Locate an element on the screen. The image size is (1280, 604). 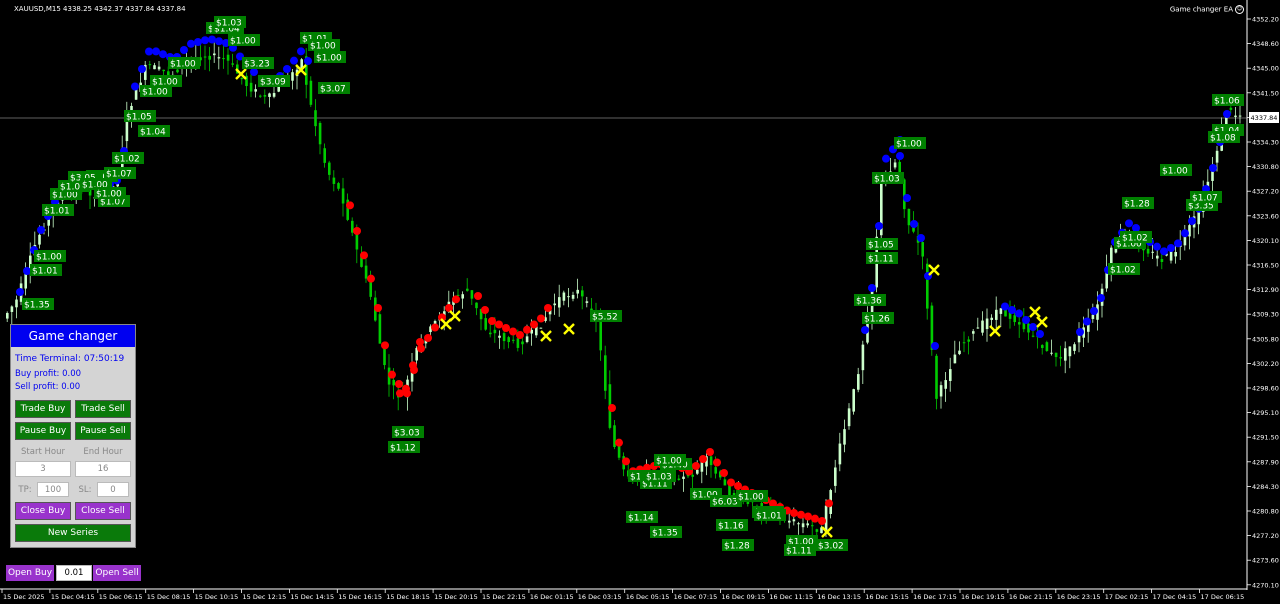
price-tick-label: 4291.50 is located at coordinates (1265, 438).